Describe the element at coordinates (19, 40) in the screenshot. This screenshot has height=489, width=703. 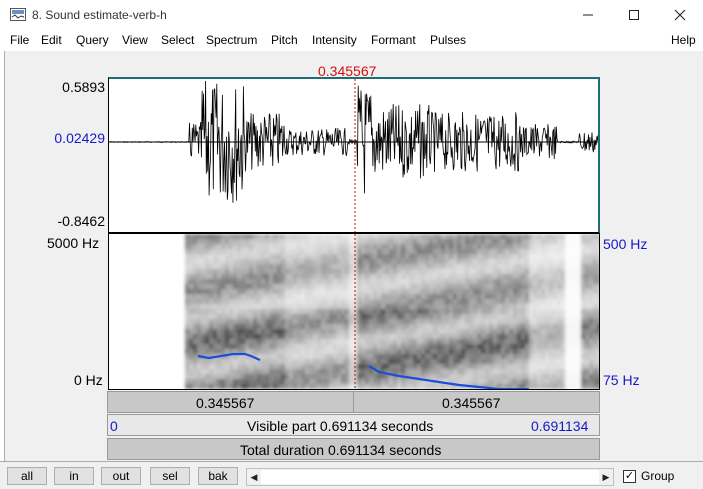
I see `menu-file: File` at that location.